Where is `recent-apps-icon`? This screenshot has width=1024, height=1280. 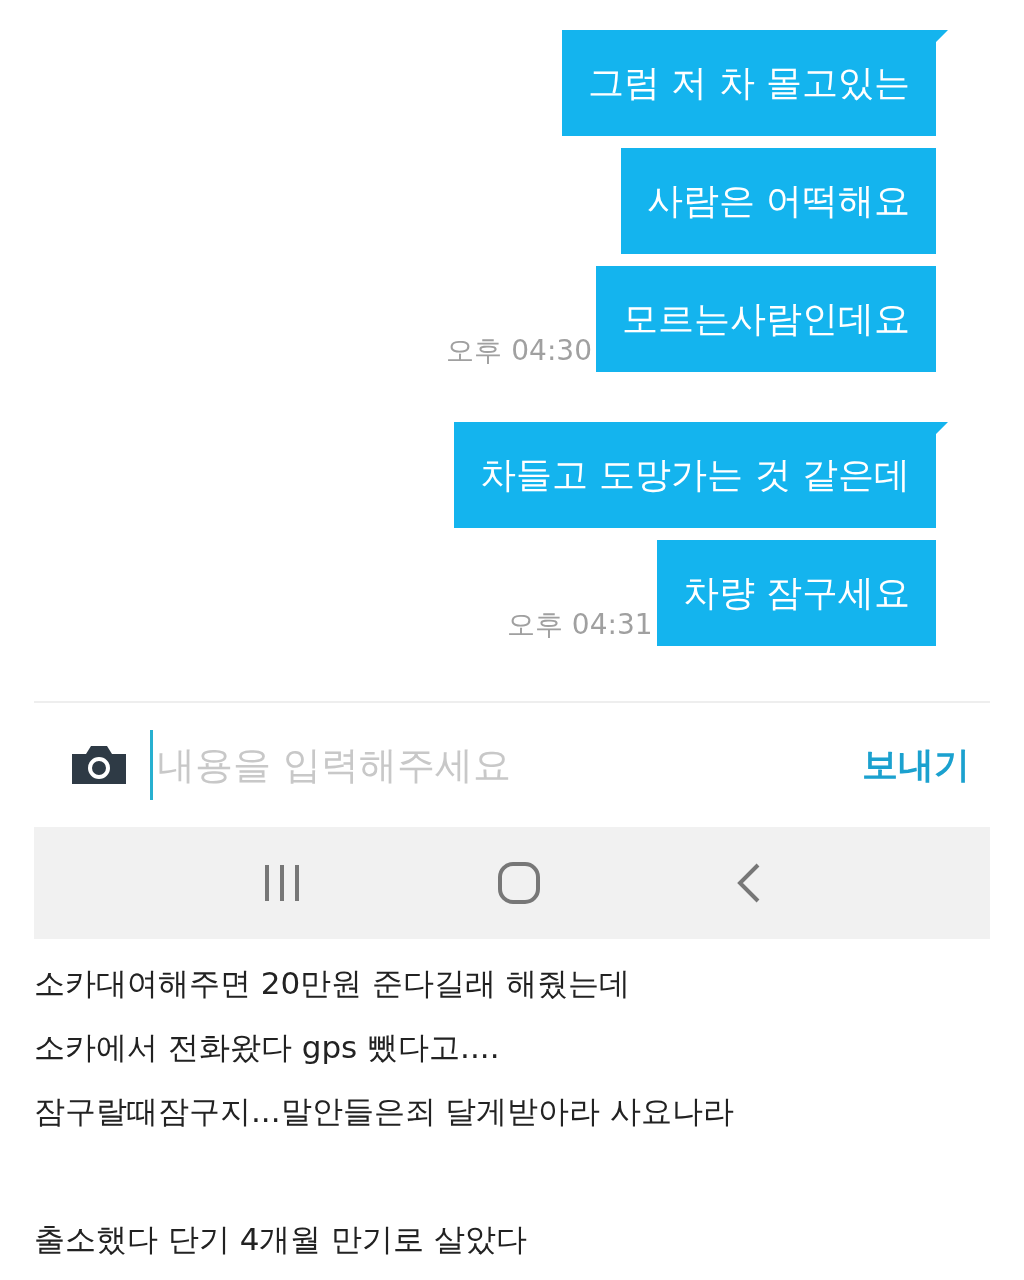 recent-apps-icon is located at coordinates (281, 883).